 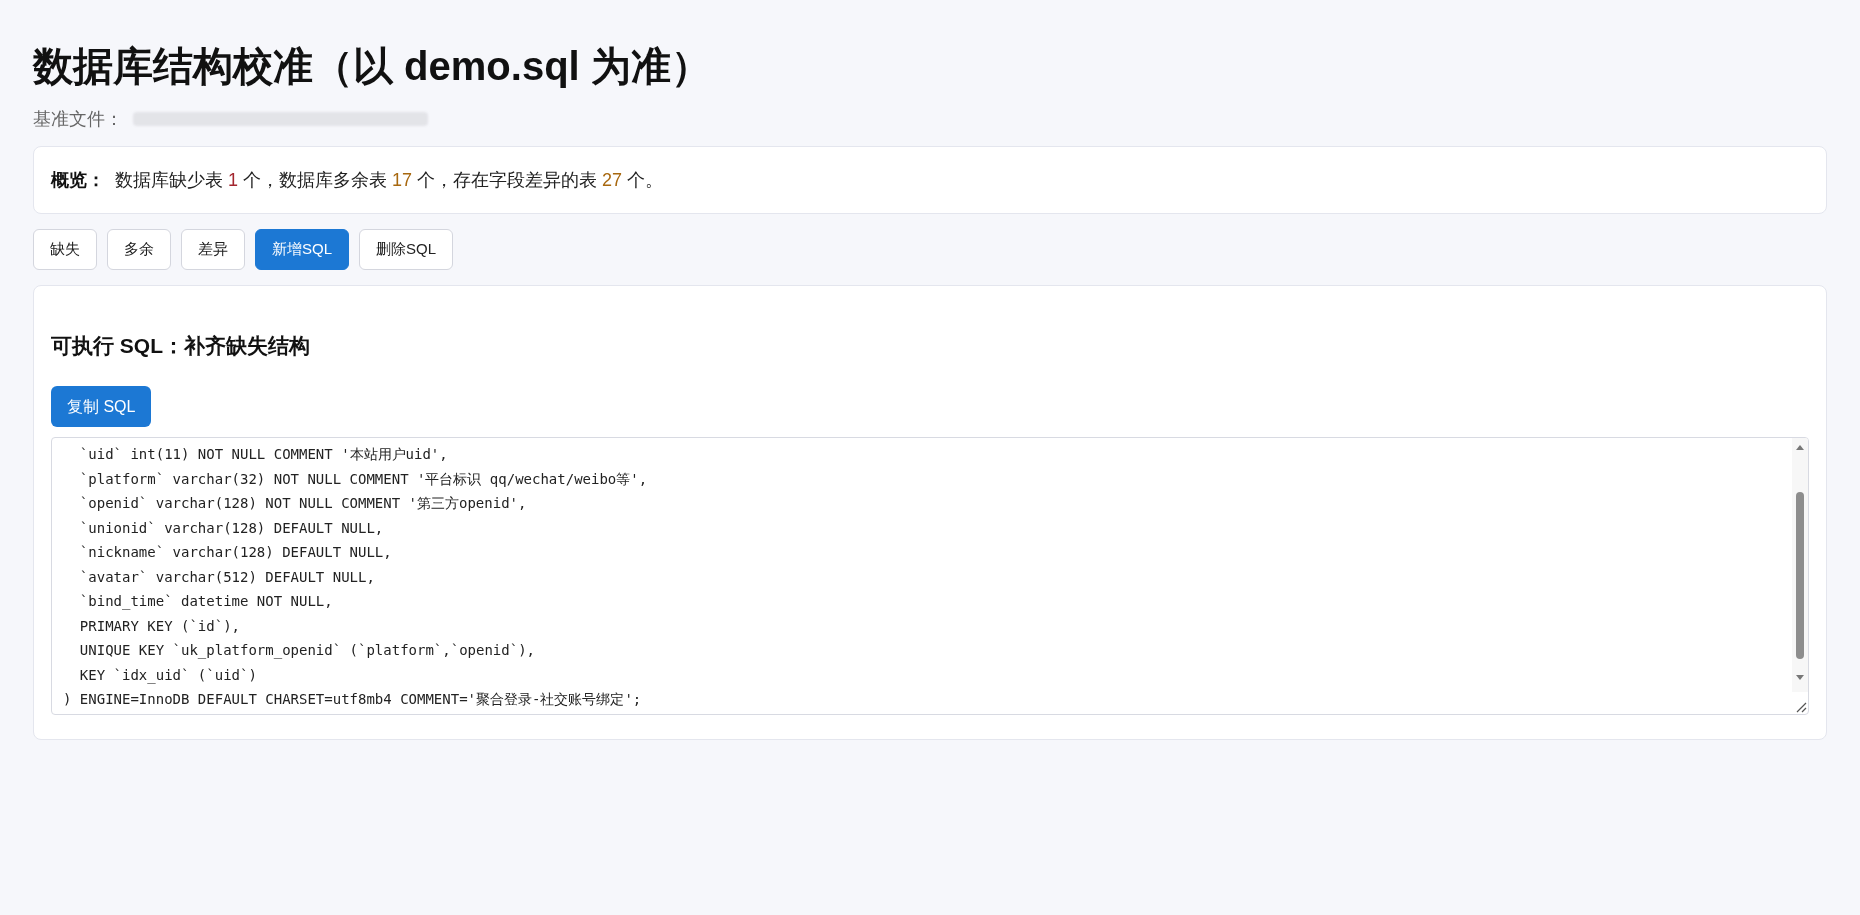 What do you see at coordinates (235, 552) in the screenshot?
I see `code-line: `nickname` varchar(128) DEFAULT NULL,` at bounding box center [235, 552].